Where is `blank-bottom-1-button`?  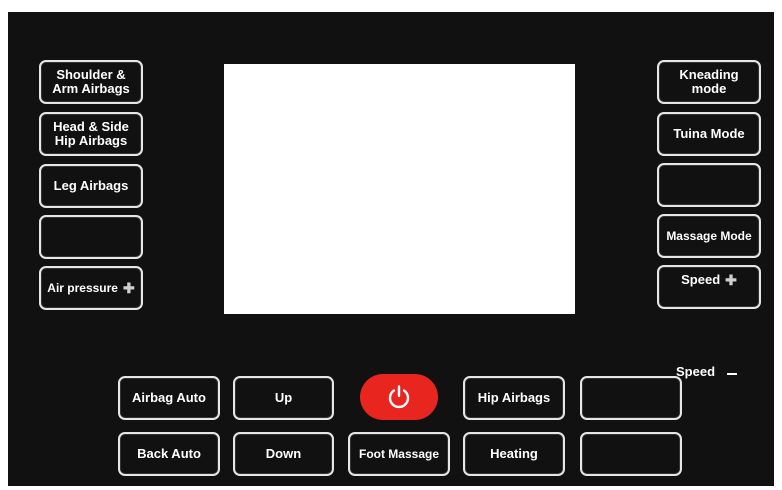 blank-bottom-1-button is located at coordinates (631, 398).